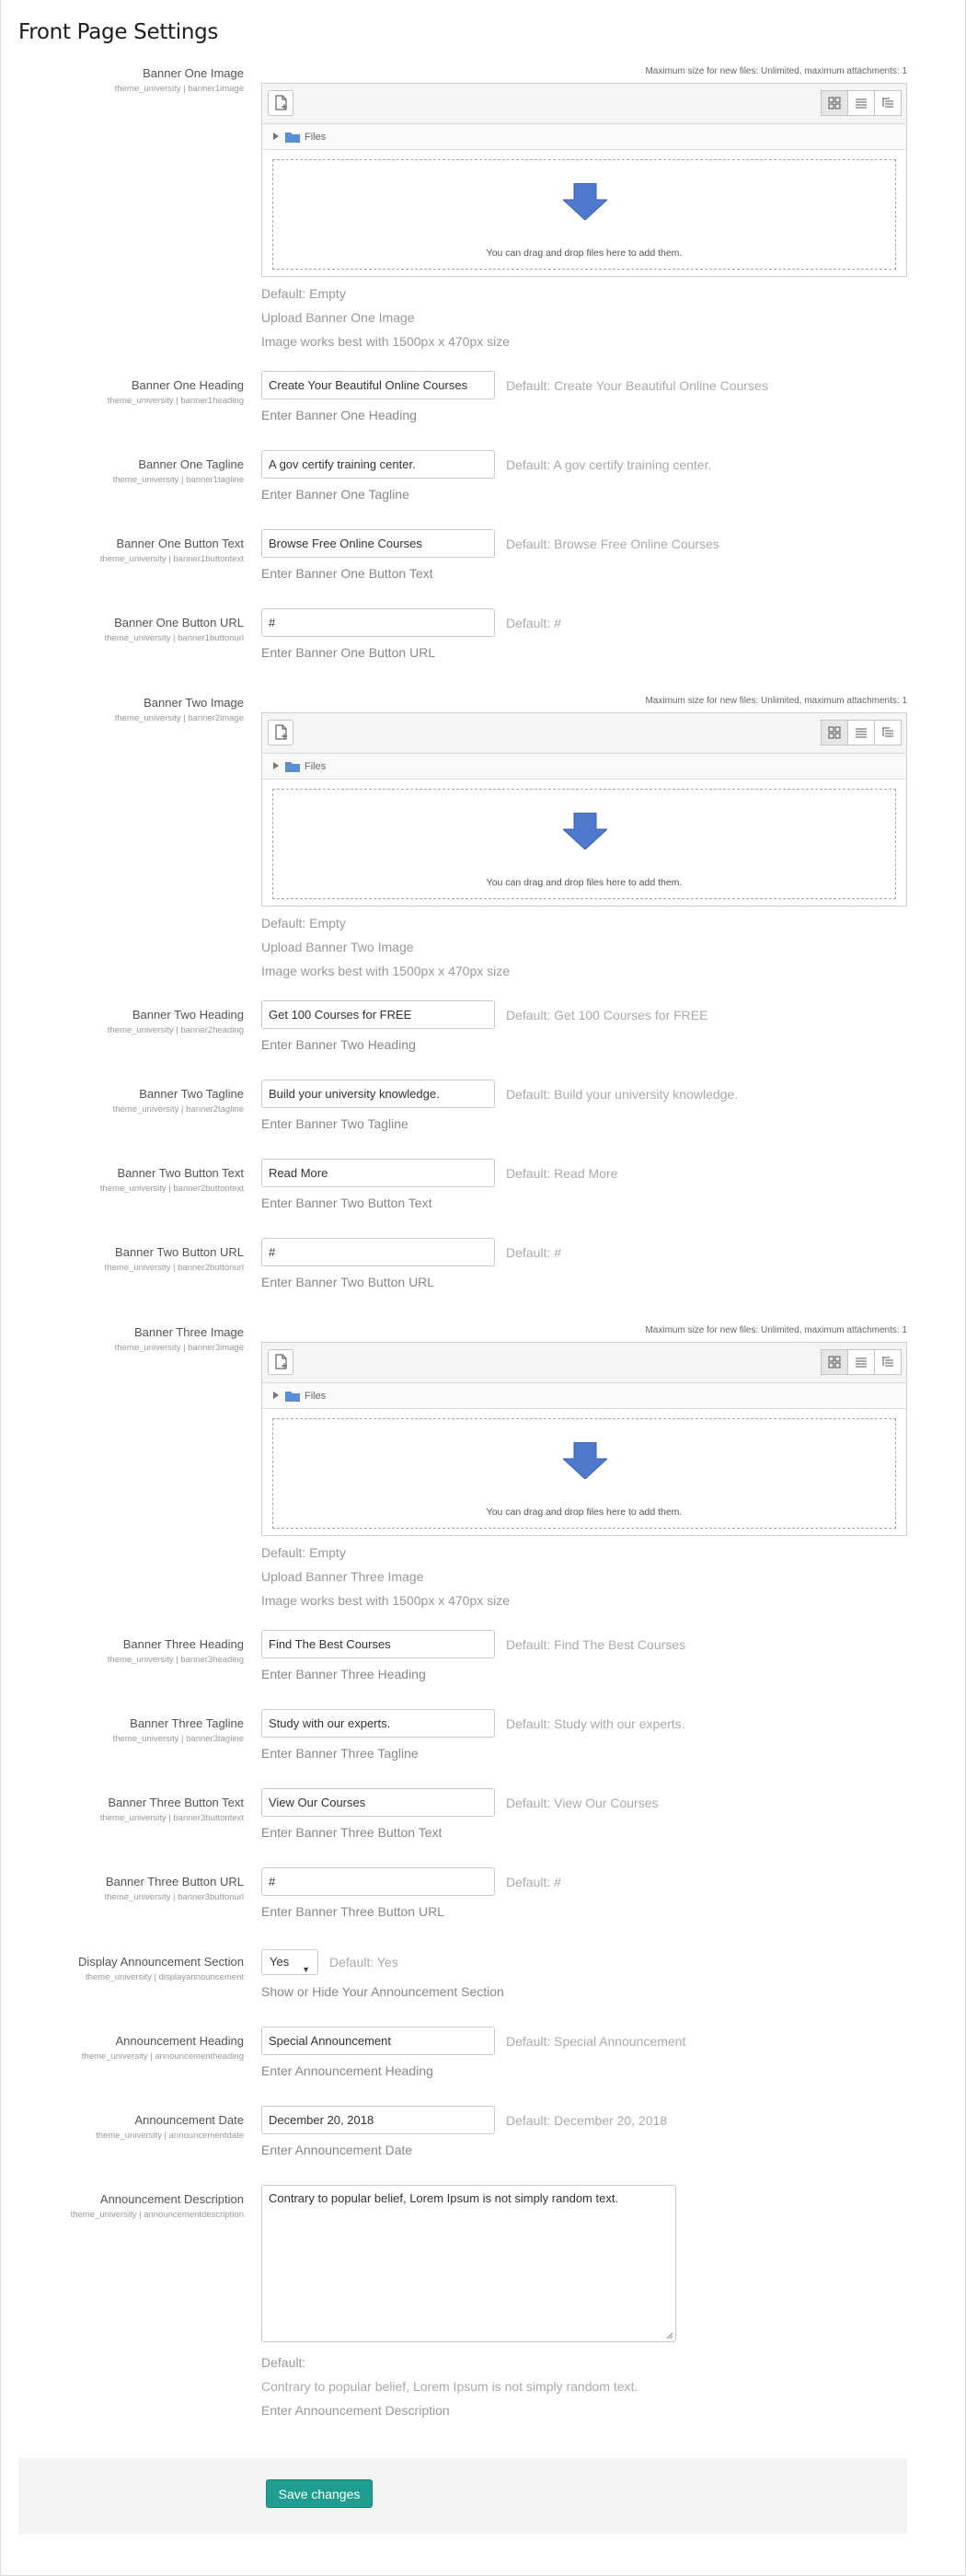  Describe the element at coordinates (171, 1189) in the screenshot. I see `setting-key: theme_university | banner2buttontext` at that location.